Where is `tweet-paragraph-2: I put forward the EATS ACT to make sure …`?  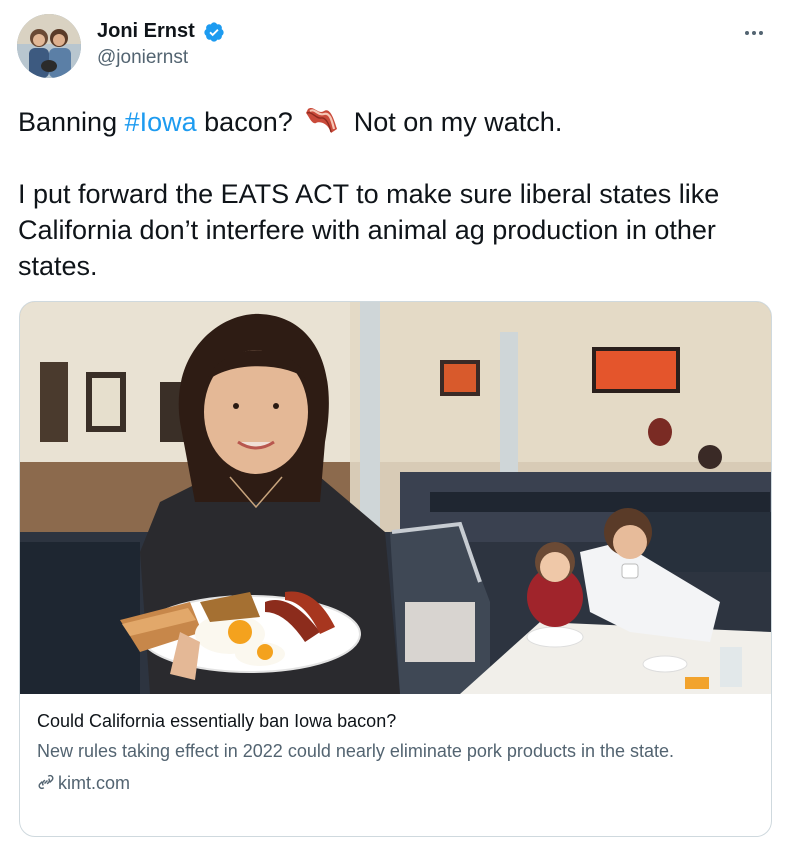
tweet-paragraph-2: I put forward the EATS ACT to make sure … is located at coordinates (369, 230).